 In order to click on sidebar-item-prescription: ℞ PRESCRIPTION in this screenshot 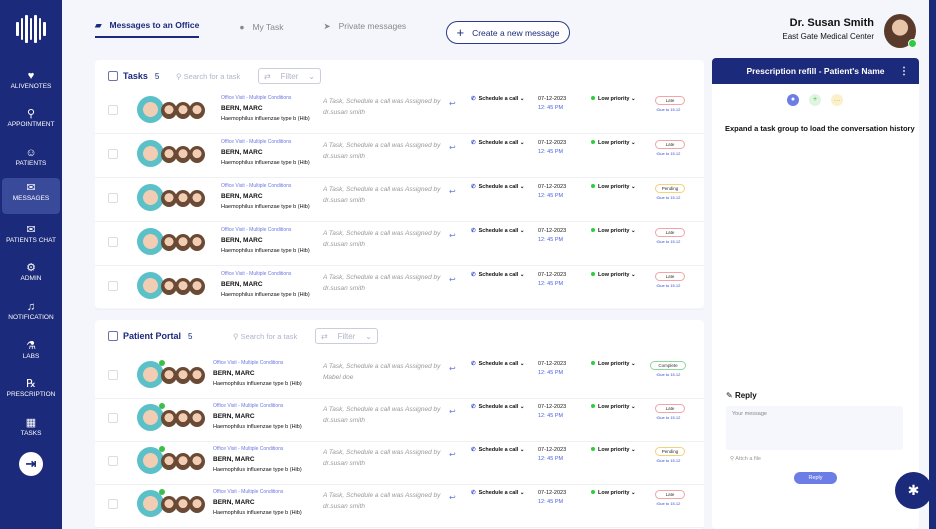, I will do `click(31, 392)`.